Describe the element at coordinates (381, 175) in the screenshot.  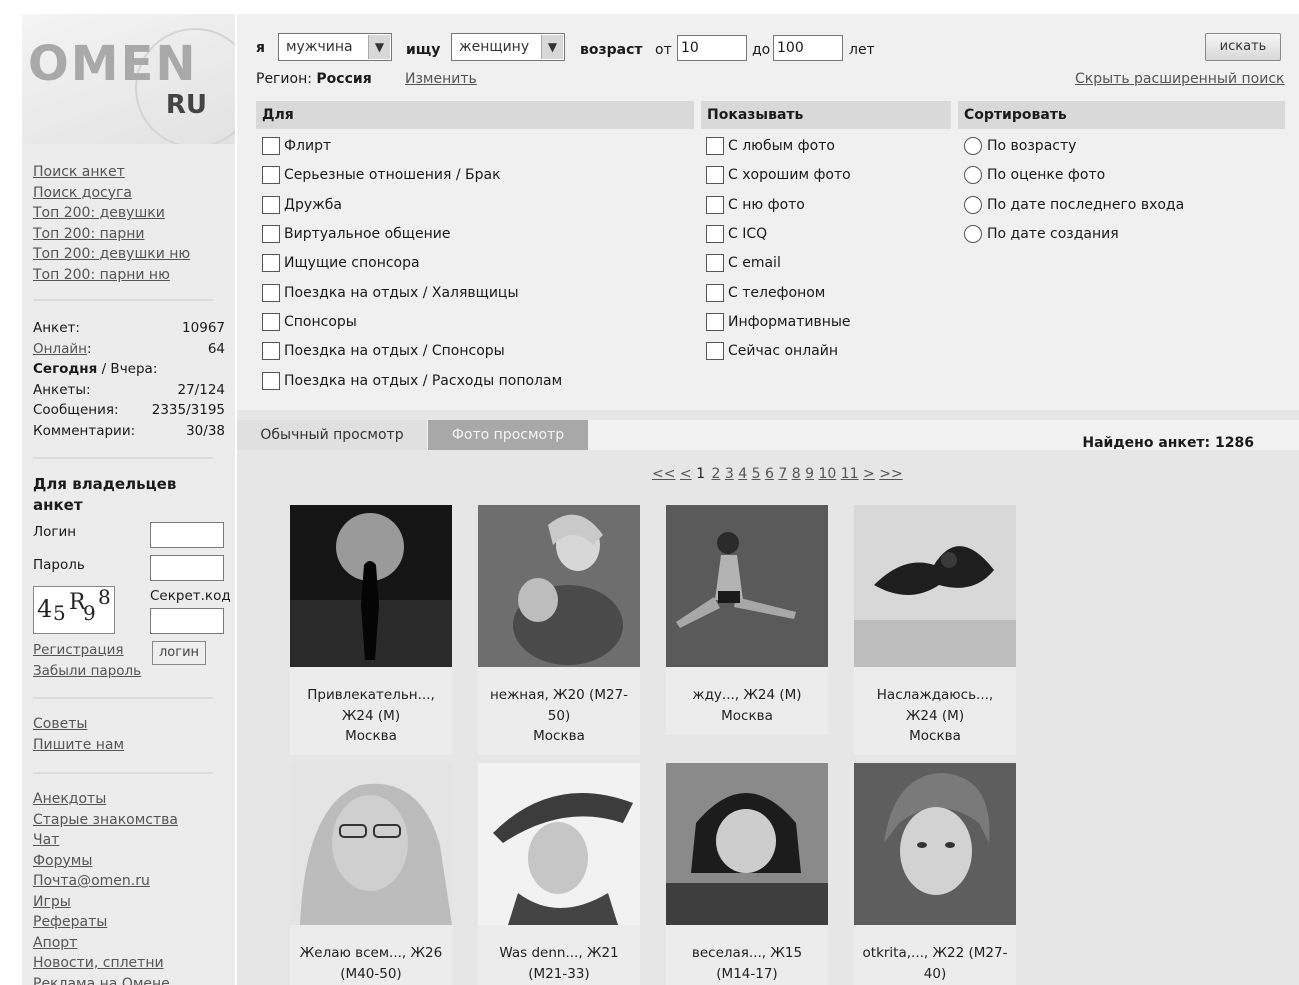
I see `option-serious: Серьезные отношения / Брак` at that location.